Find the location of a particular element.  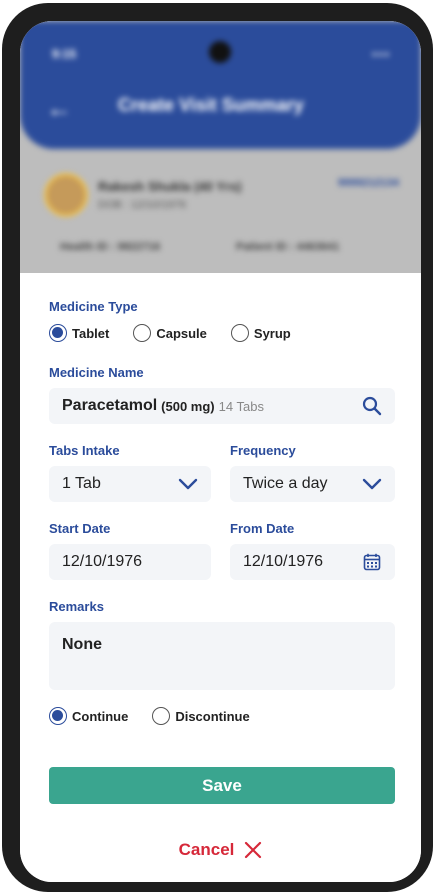

tabs-intake-select: 1 Tab is located at coordinates (130, 484).